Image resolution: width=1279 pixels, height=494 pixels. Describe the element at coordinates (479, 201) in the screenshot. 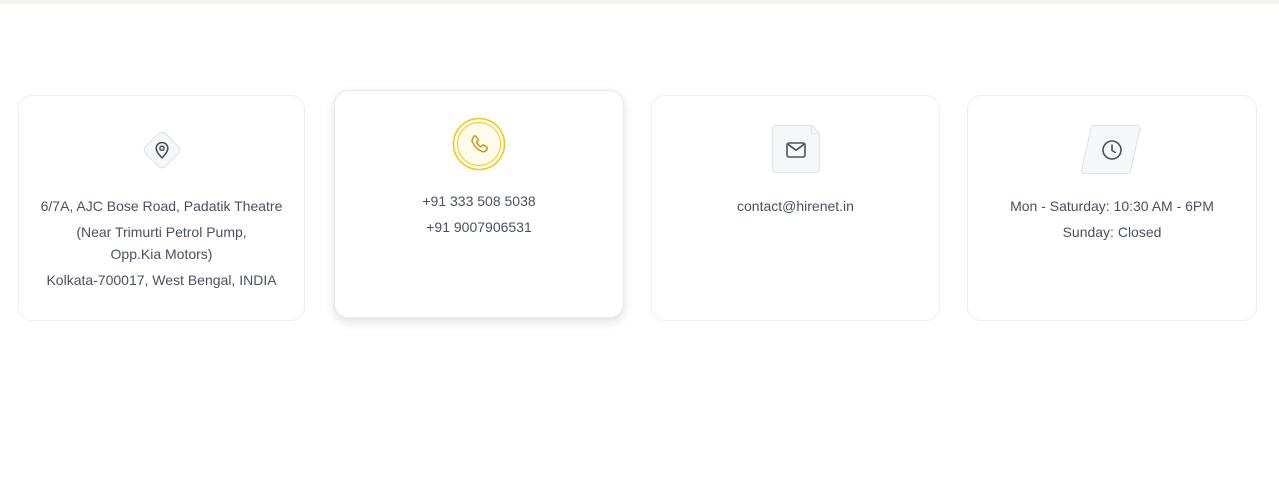

I see `phone-line-1: +91 333 508 5038` at that location.